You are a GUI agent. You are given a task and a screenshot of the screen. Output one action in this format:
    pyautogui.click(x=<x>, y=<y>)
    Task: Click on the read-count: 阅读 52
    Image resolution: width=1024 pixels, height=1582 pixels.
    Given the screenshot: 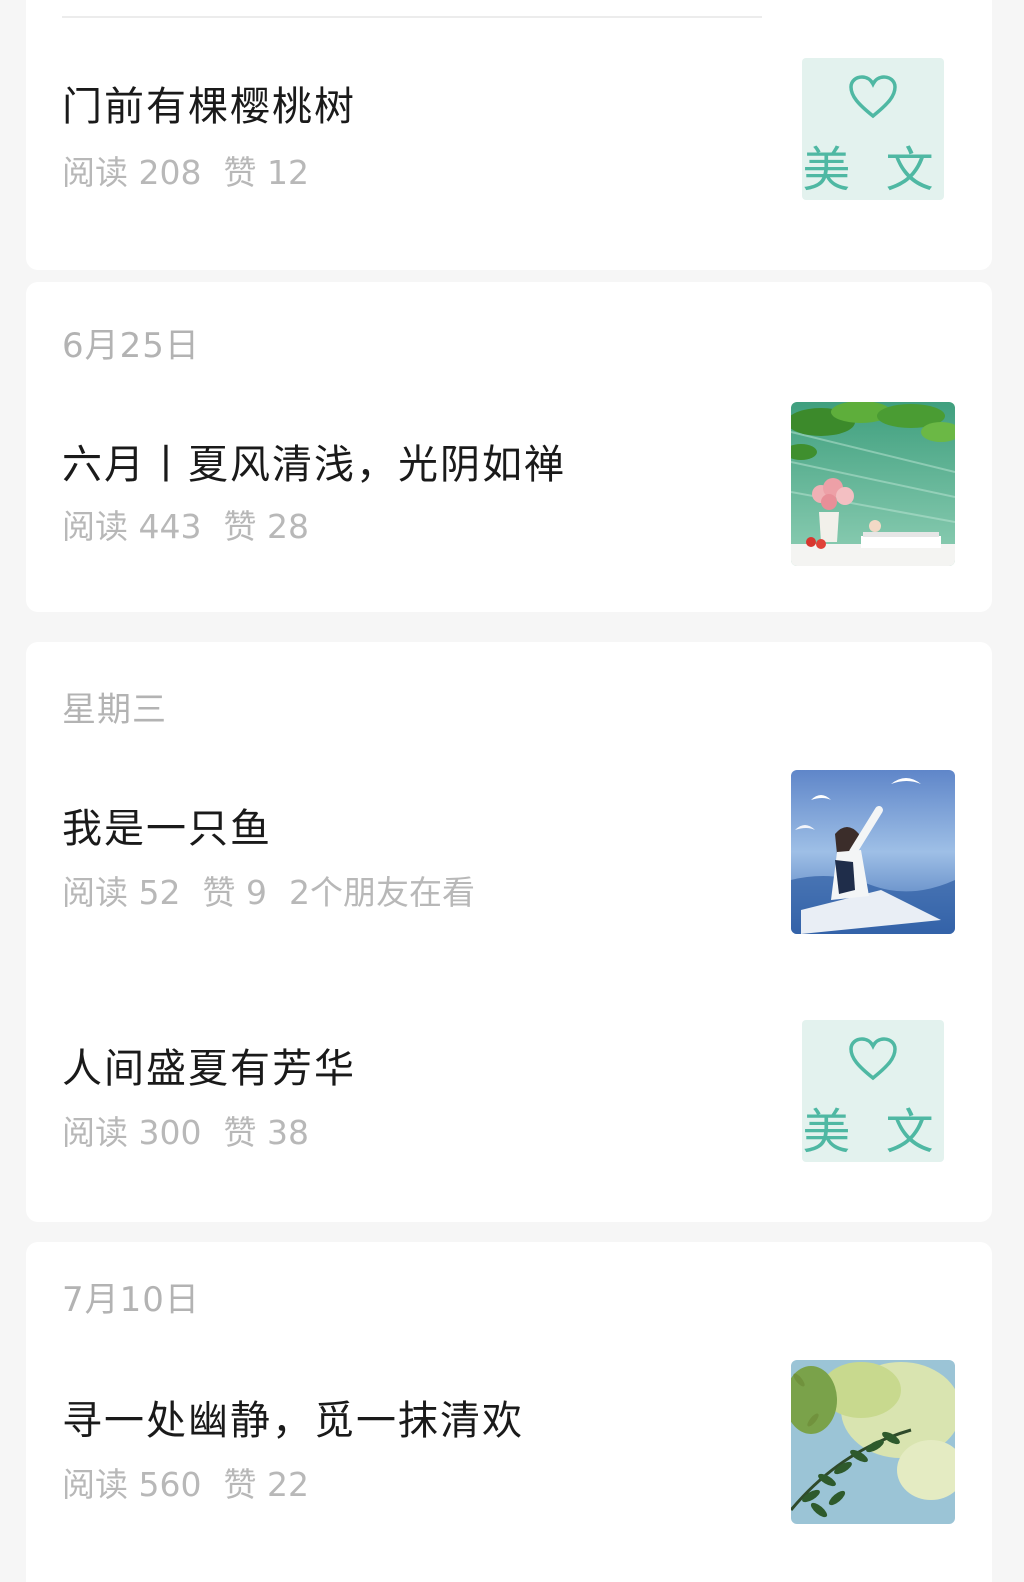 What is the action you would take?
    pyautogui.click(x=121, y=892)
    